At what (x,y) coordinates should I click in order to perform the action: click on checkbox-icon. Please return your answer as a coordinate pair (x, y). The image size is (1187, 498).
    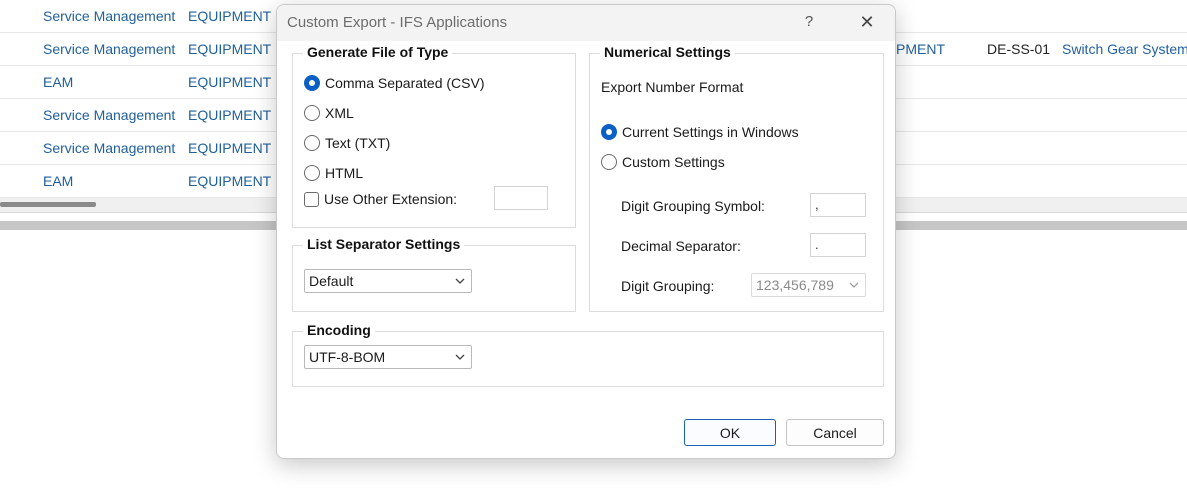
    Looking at the image, I should click on (311, 199).